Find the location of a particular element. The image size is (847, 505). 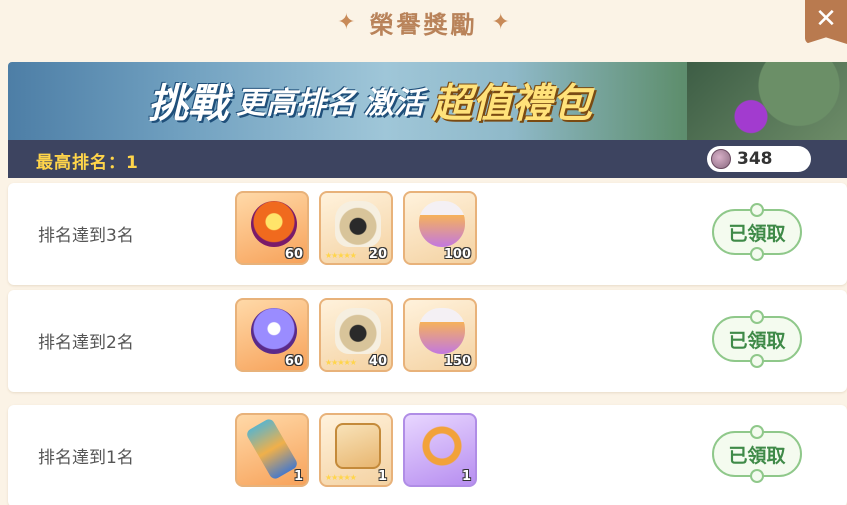

reward-tier-label: 排名達到2名 is located at coordinates (86, 343).